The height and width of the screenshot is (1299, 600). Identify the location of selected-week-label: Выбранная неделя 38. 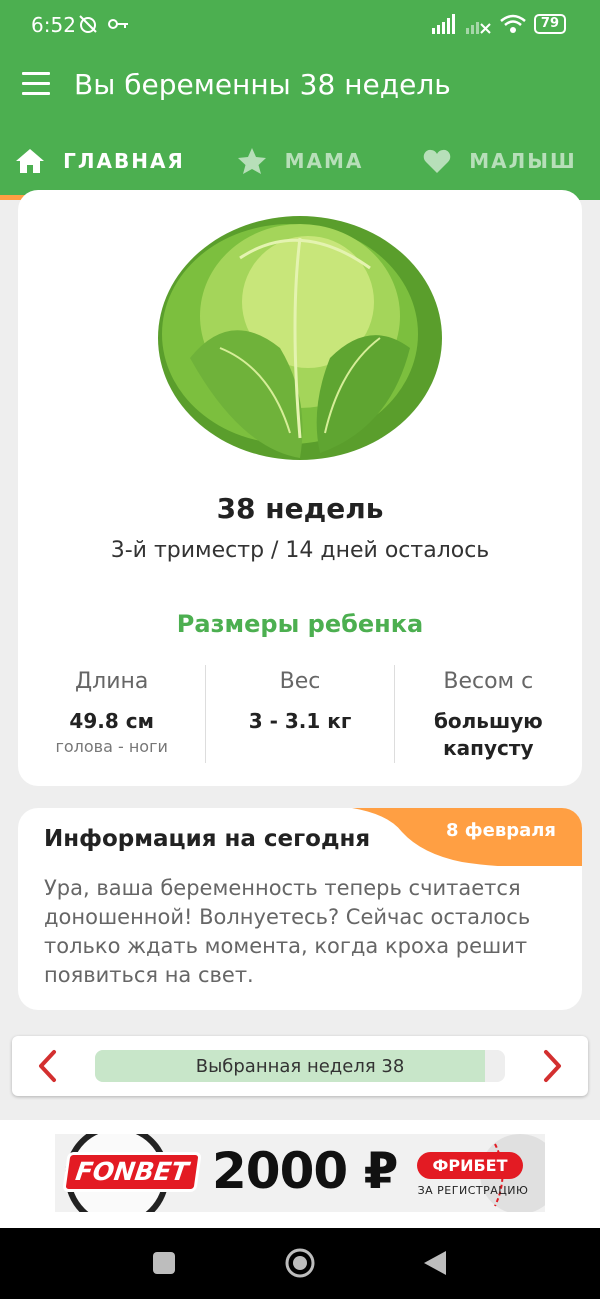
(300, 1066).